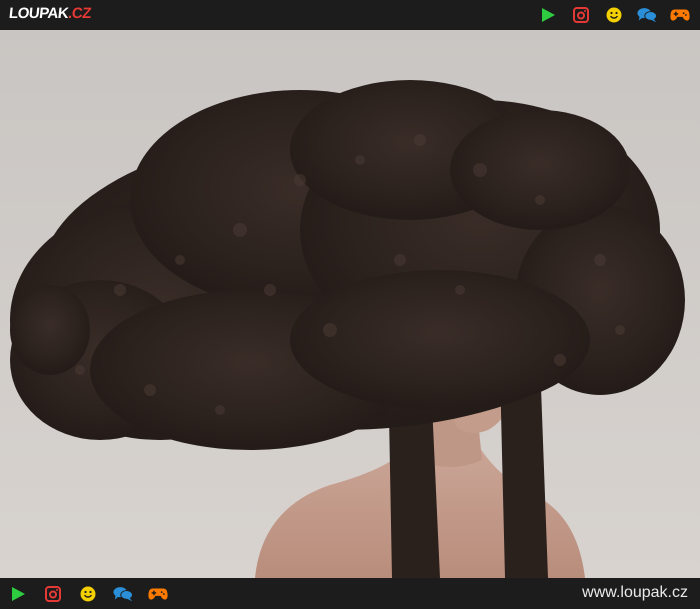 This screenshot has height=609, width=700. Describe the element at coordinates (79, 13) in the screenshot. I see `logo-suffix-text: .CZ` at that location.